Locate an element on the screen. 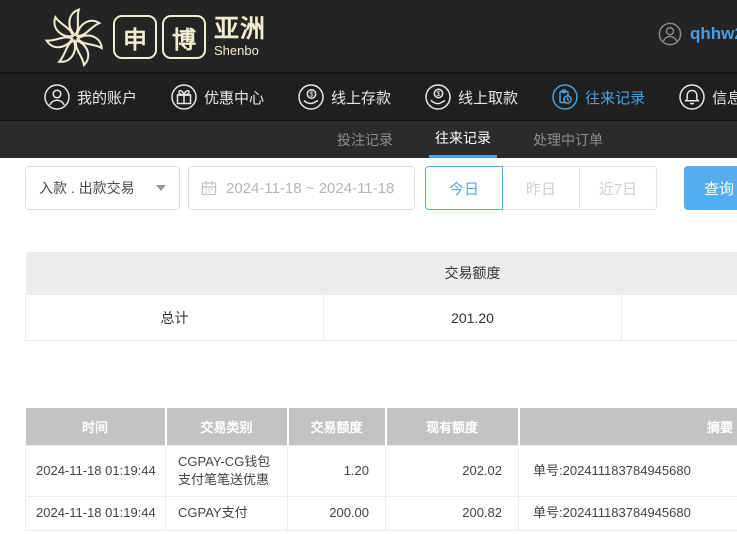  deposit-icon: $ is located at coordinates (311, 97).